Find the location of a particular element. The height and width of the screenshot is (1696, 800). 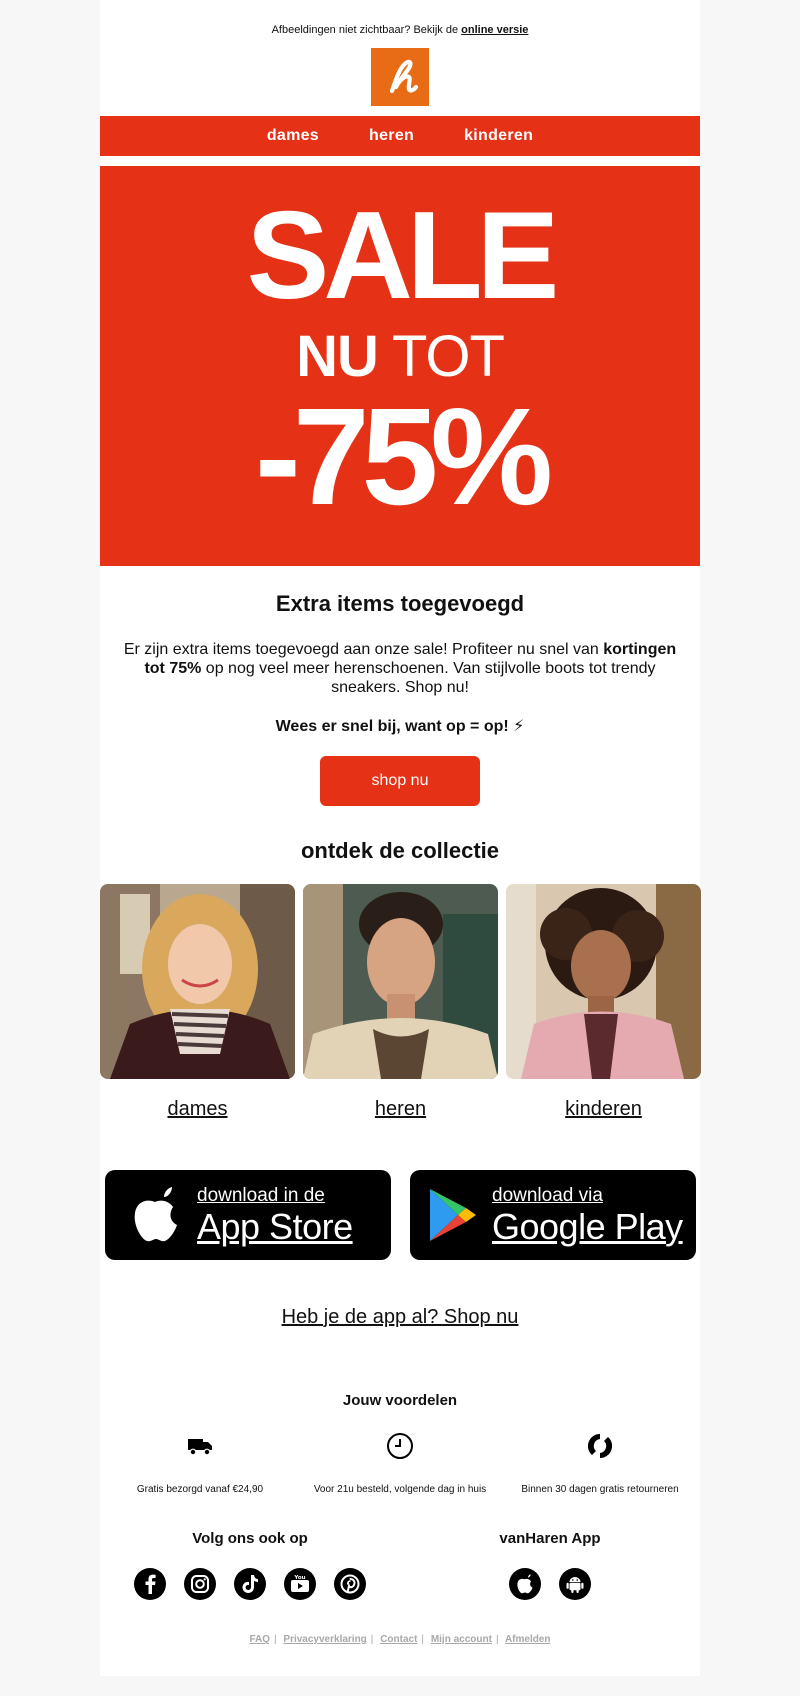

truck-icon is located at coordinates (200, 1446).